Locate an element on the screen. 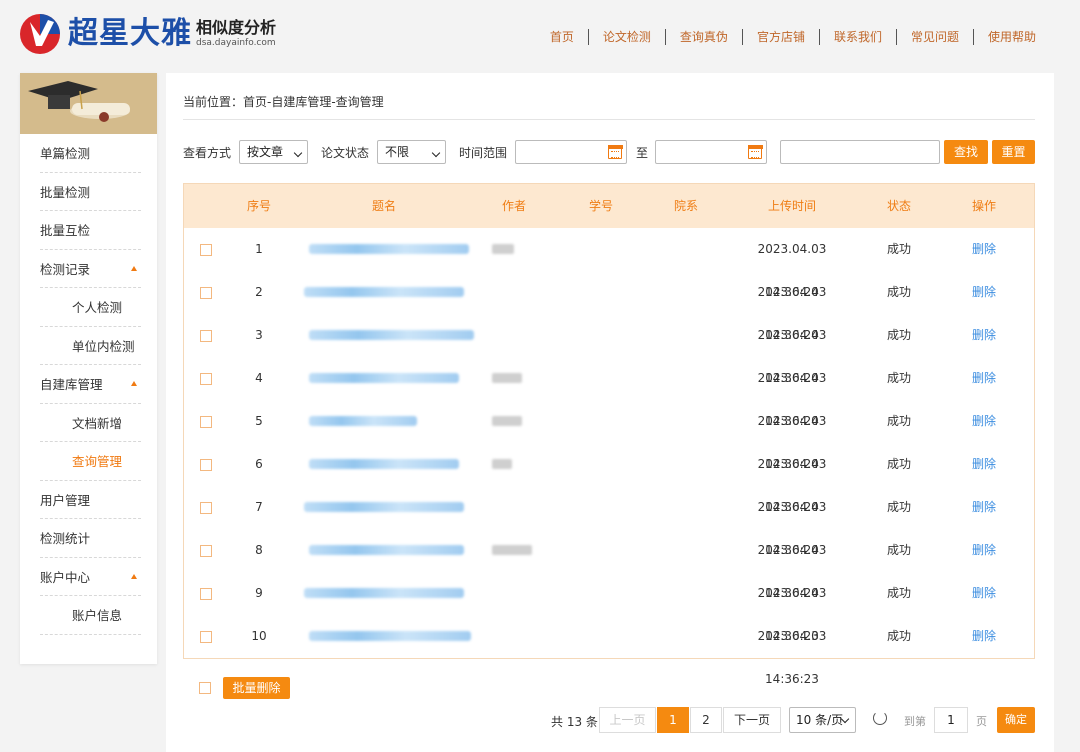 The image size is (1080, 752). page-1-button: 1 is located at coordinates (673, 720).